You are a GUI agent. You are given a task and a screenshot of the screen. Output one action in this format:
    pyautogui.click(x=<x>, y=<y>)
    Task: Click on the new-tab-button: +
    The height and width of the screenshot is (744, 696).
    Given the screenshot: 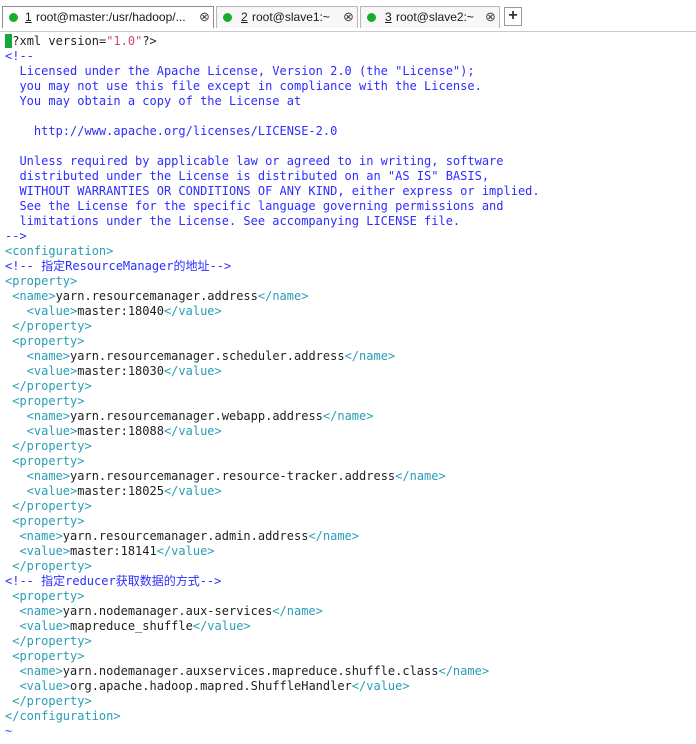 What is the action you would take?
    pyautogui.click(x=513, y=16)
    